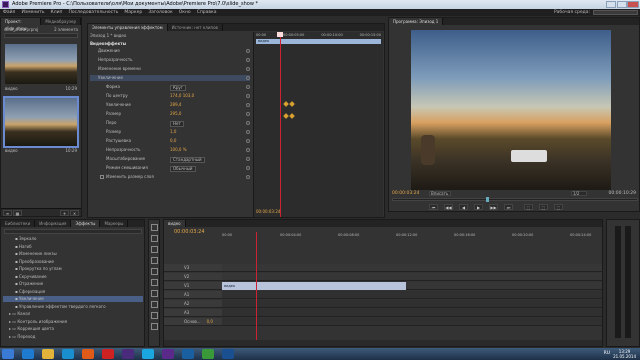 The height and width of the screenshot is (360, 640). I want to click on effect-property-row: Режим смешивания Обычный, so click(170, 168).